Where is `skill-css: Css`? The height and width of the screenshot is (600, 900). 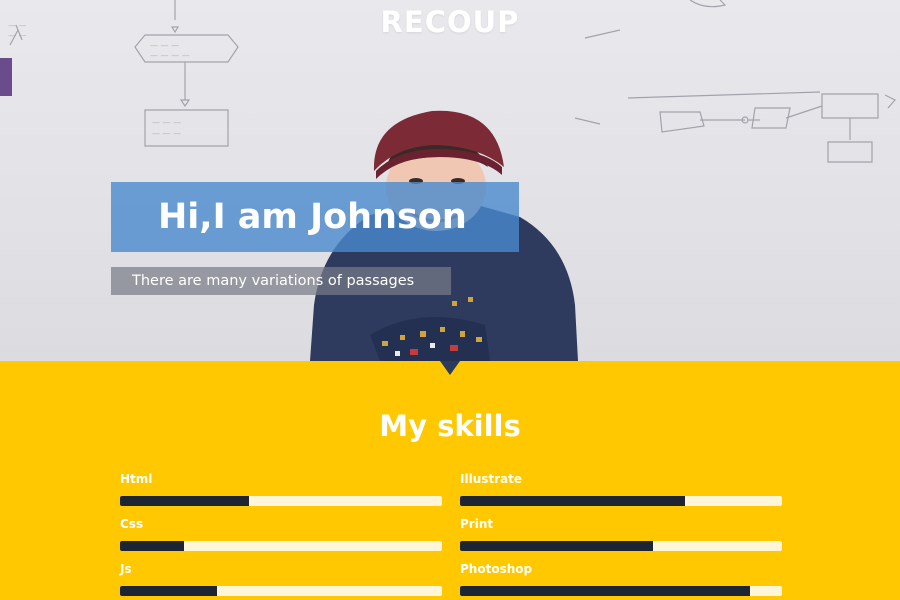 skill-css: Css is located at coordinates (281, 537).